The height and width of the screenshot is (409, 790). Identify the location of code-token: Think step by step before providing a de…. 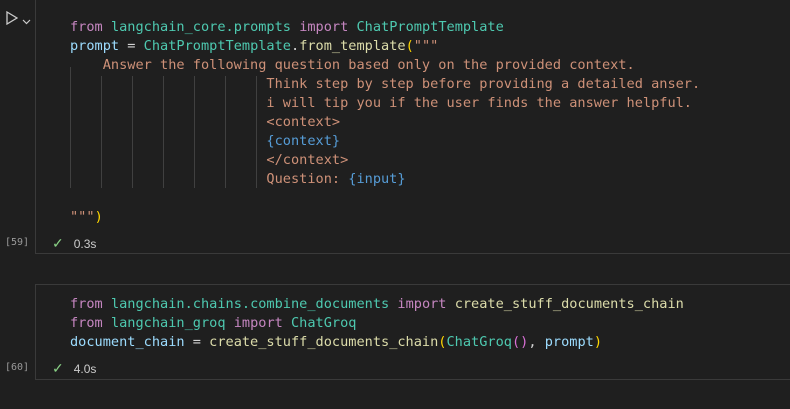
(385, 84).